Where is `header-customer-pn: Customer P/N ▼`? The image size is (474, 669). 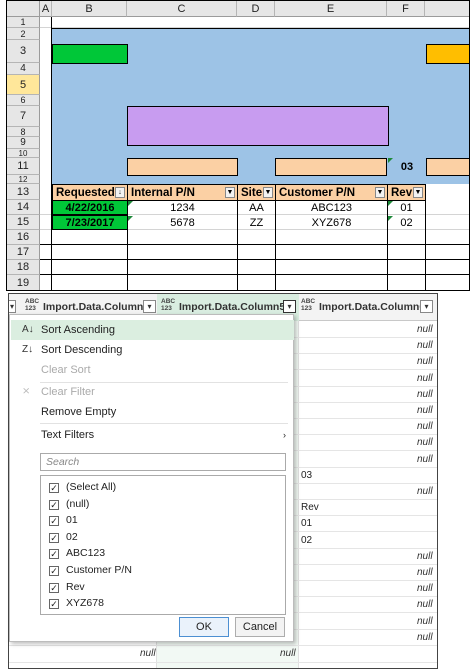 header-customer-pn: Customer P/N ▼ is located at coordinates (331, 192).